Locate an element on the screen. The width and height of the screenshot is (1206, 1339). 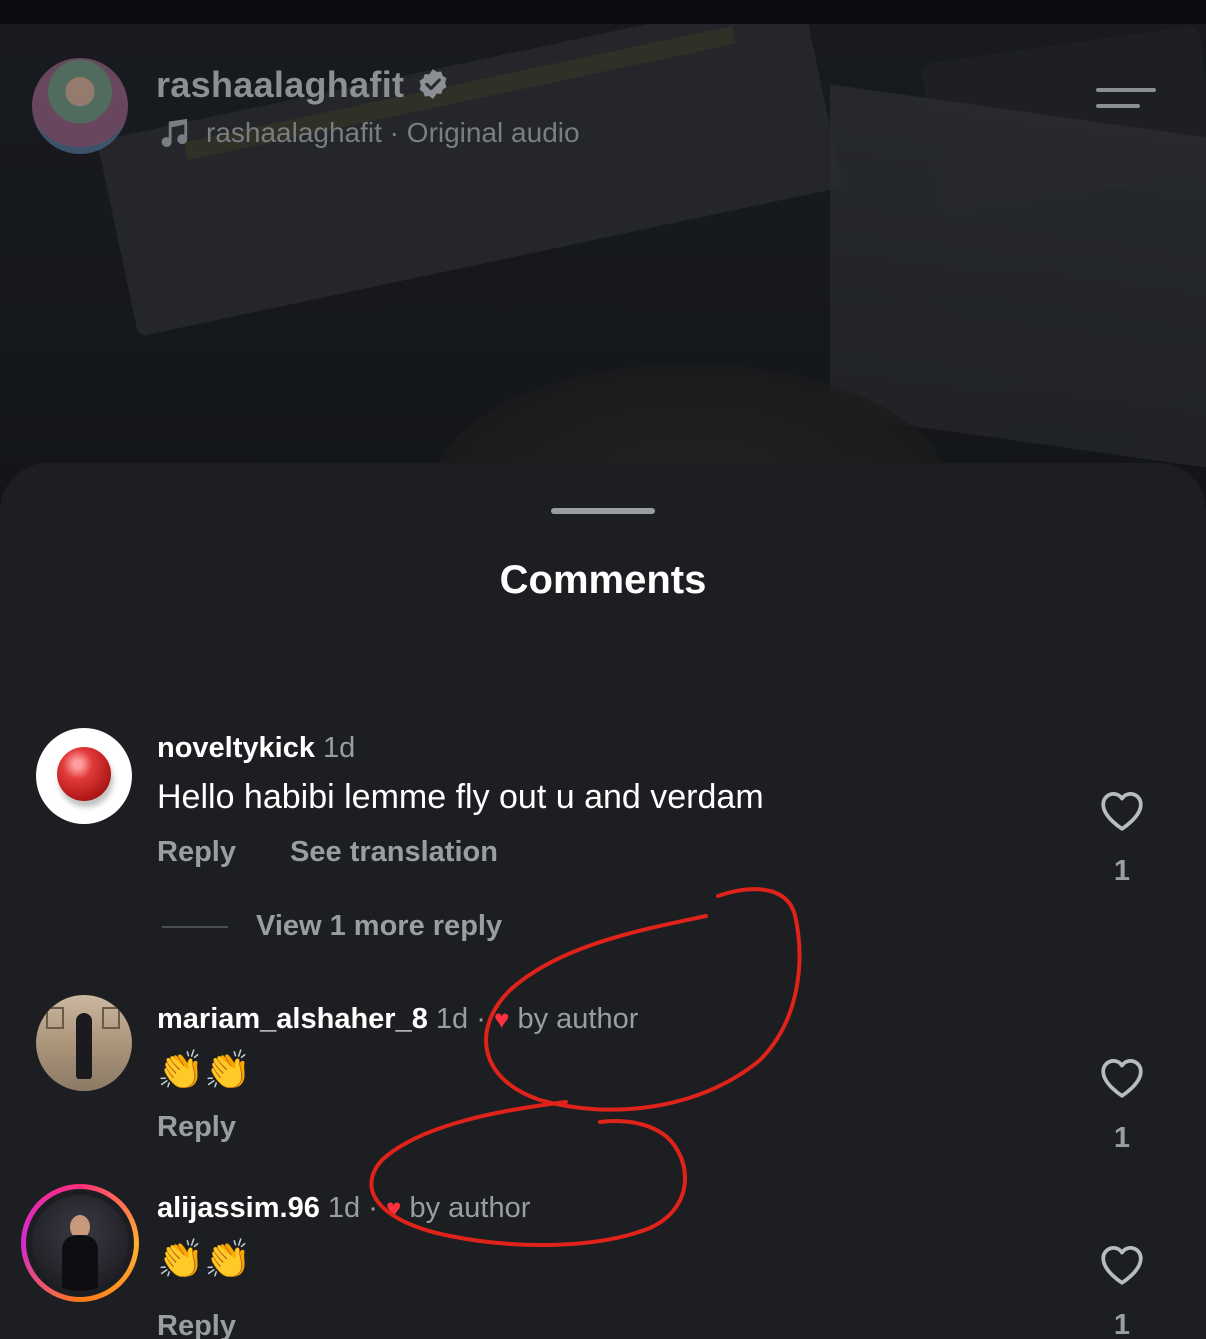
red-ball-avatar-image is located at coordinates (84, 774).